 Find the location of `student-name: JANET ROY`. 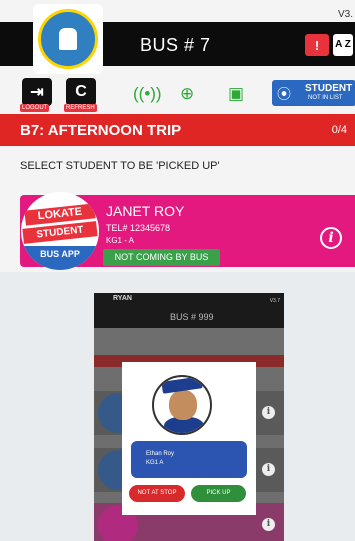

student-name: JANET ROY is located at coordinates (145, 211).